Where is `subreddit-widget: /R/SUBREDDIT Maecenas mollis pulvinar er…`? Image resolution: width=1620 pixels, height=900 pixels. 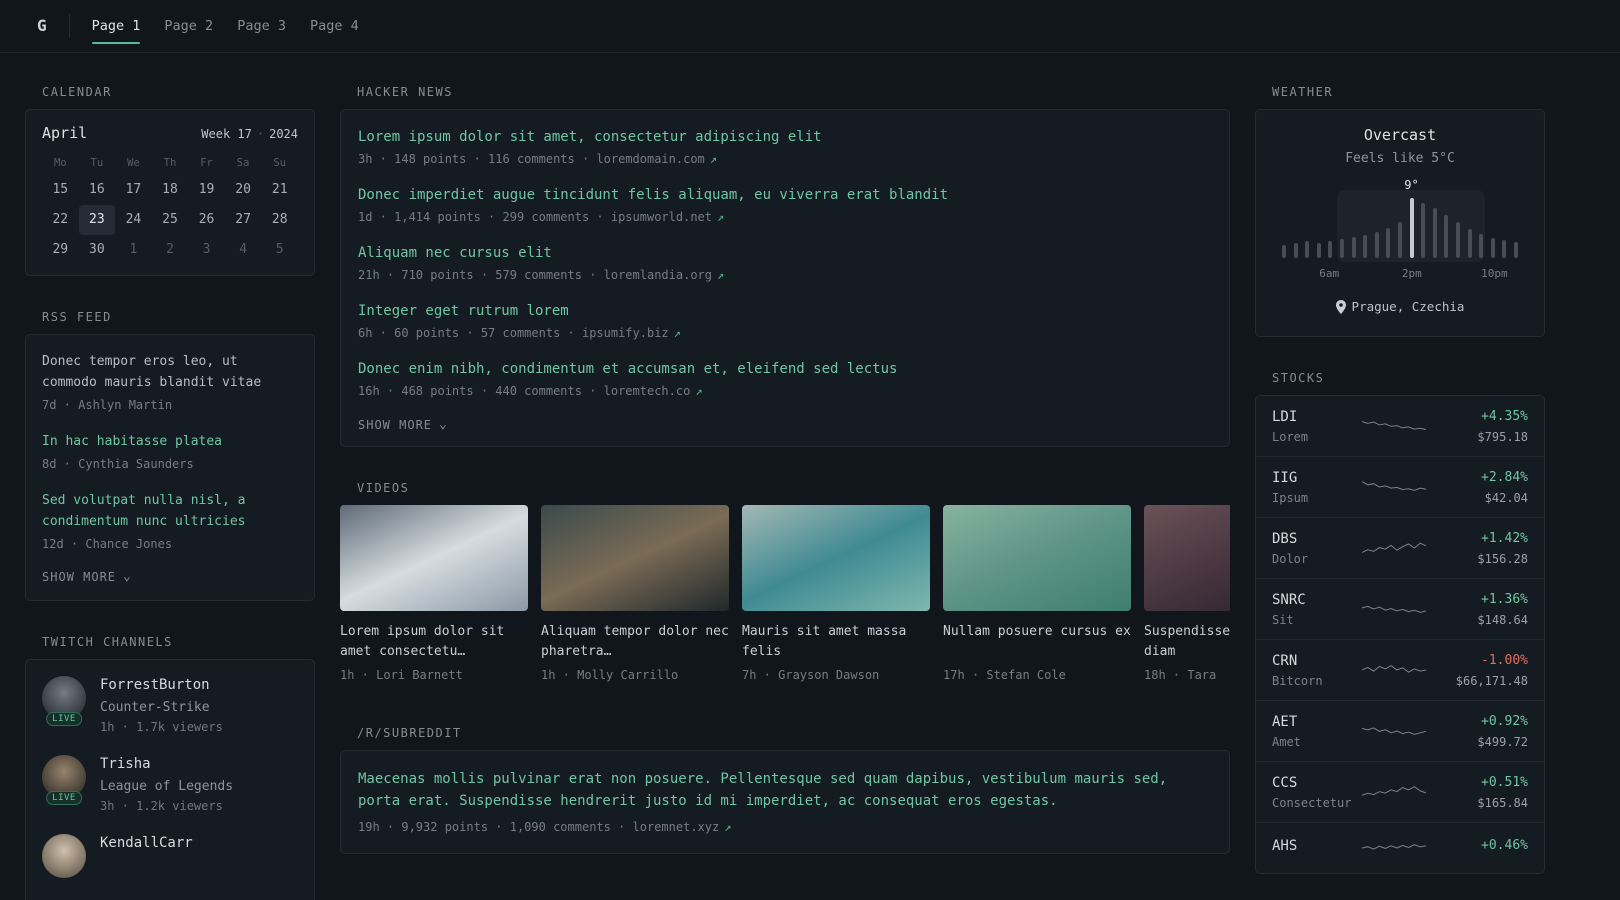
subreddit-widget: /R/SUBREDDIT Maecenas mollis pulvinar er… is located at coordinates (785, 790).